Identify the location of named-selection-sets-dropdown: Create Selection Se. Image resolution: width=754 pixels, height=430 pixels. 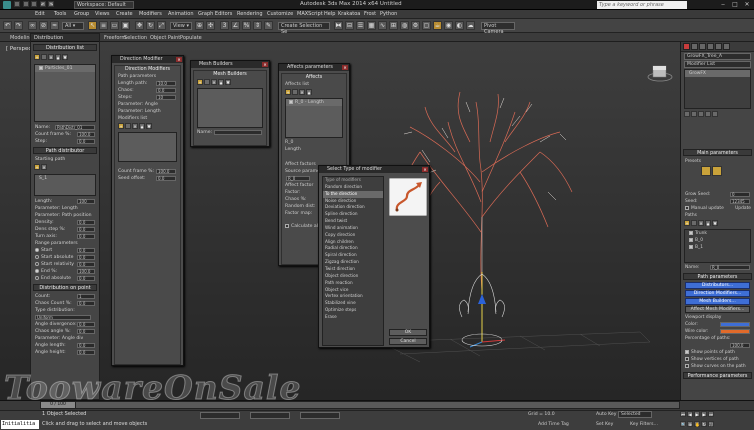
(304, 28).